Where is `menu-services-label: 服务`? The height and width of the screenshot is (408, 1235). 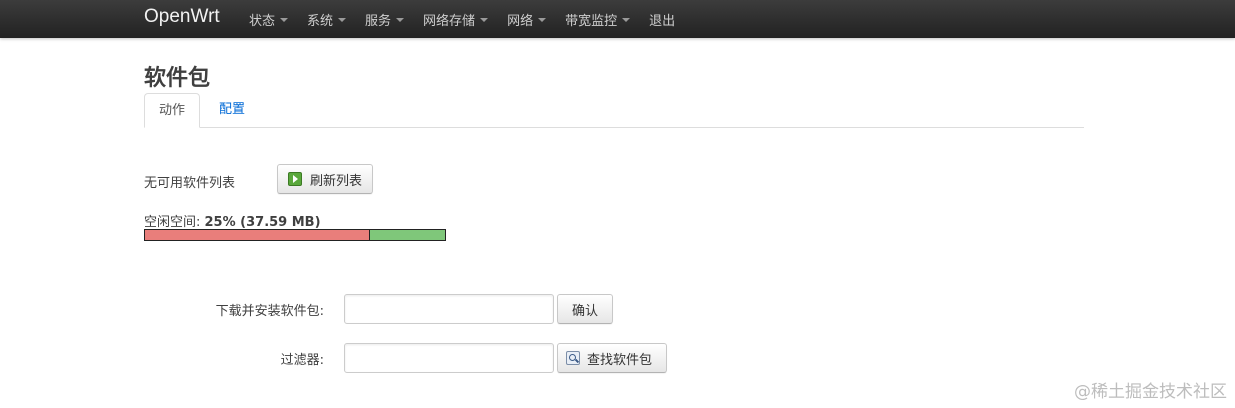 menu-services-label: 服务 is located at coordinates (378, 21).